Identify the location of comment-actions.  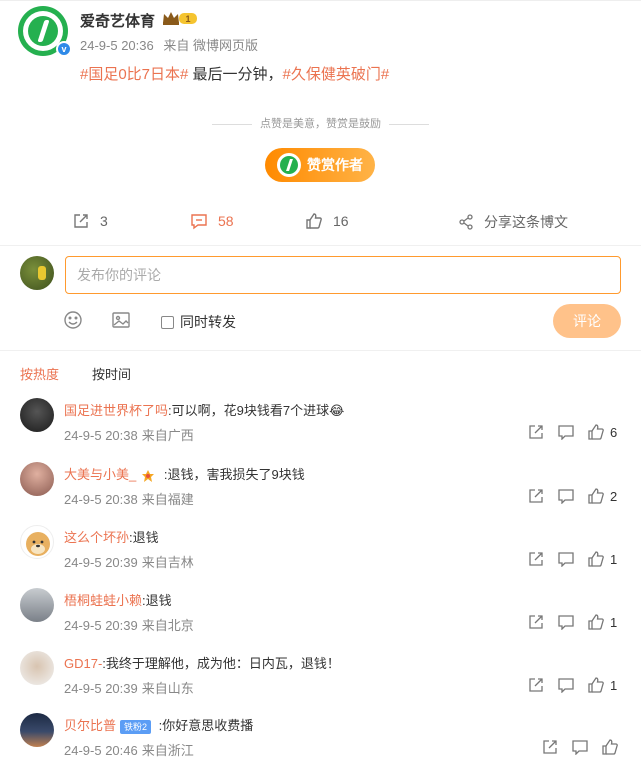
(580, 747).